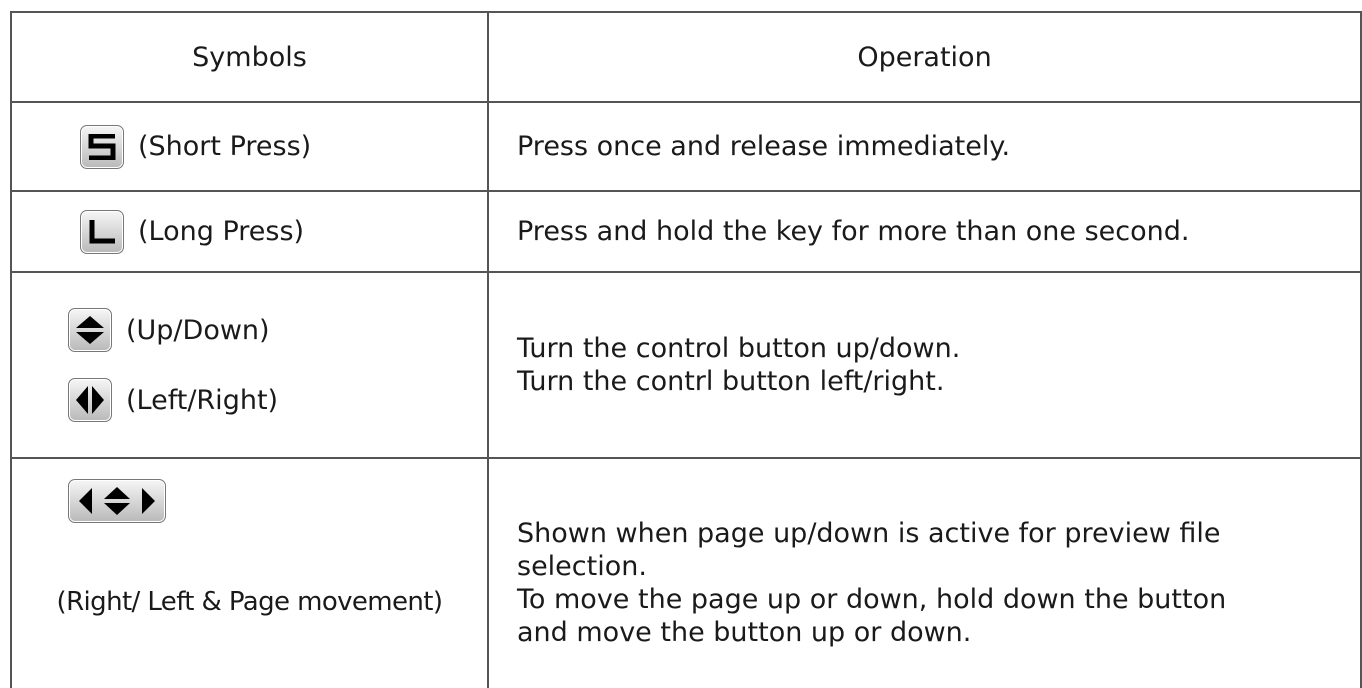 The width and height of the screenshot is (1362, 688). I want to click on operation-line: selection., so click(582, 566).